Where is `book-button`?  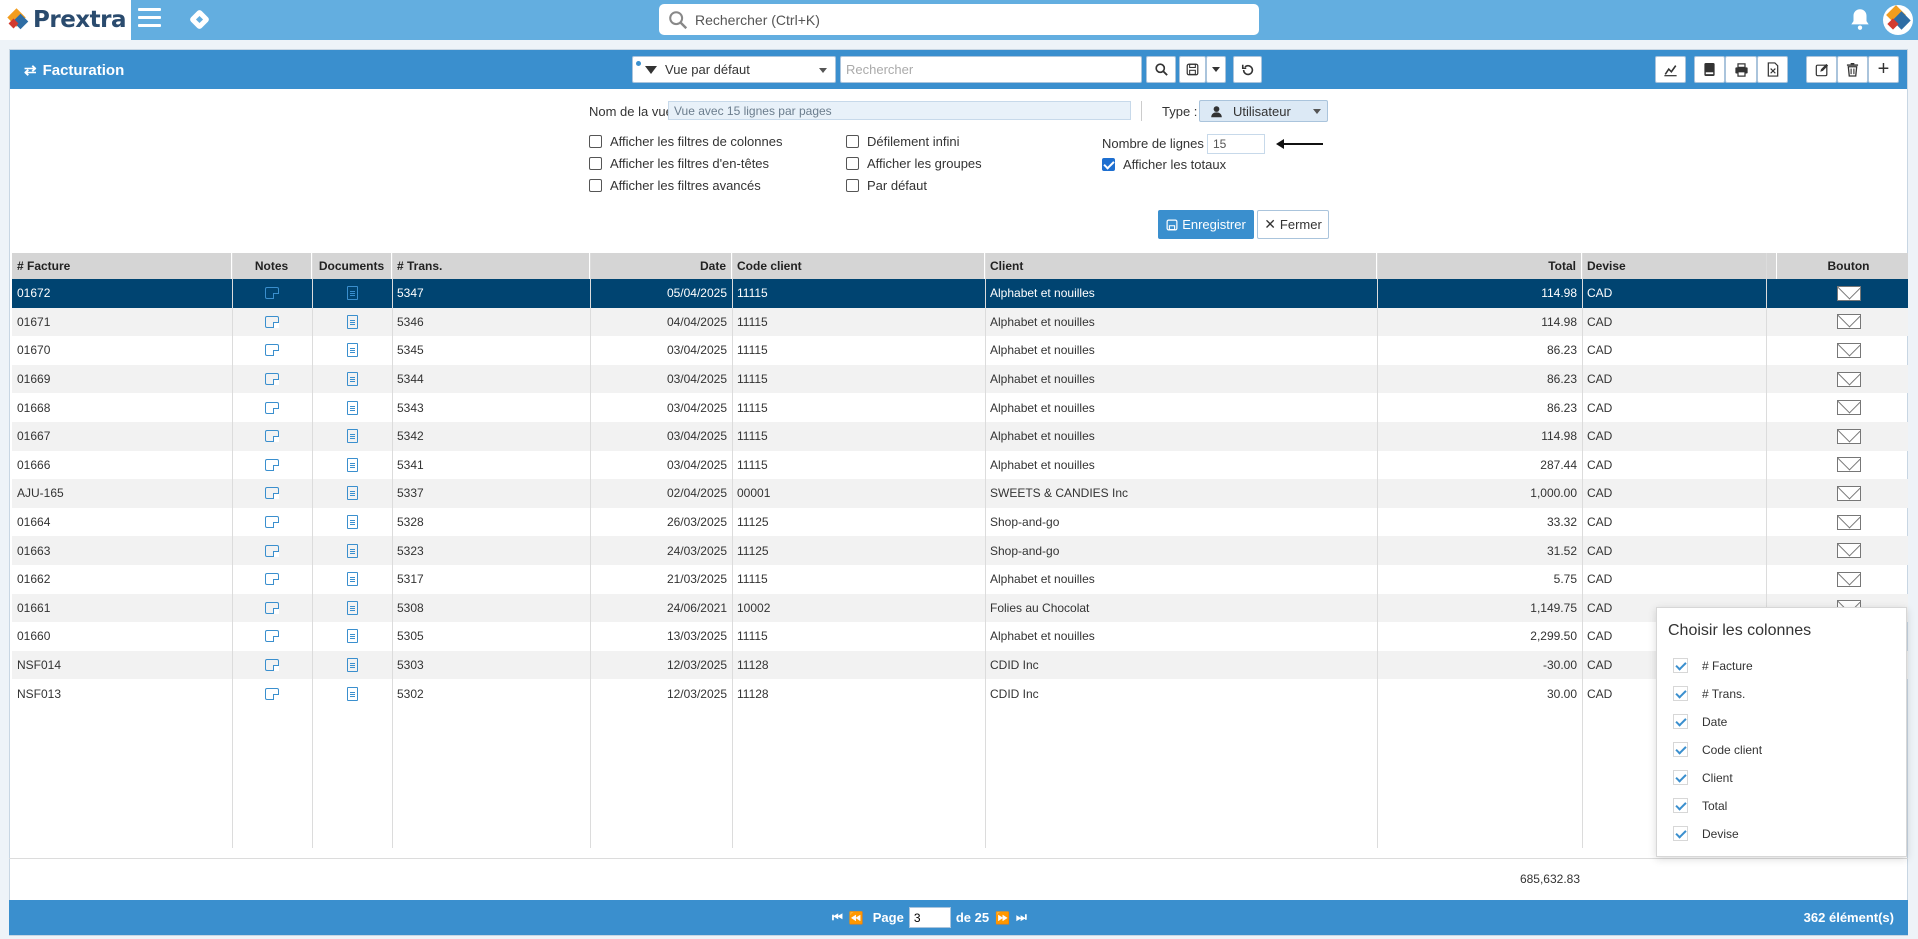
book-button is located at coordinates (1709, 69).